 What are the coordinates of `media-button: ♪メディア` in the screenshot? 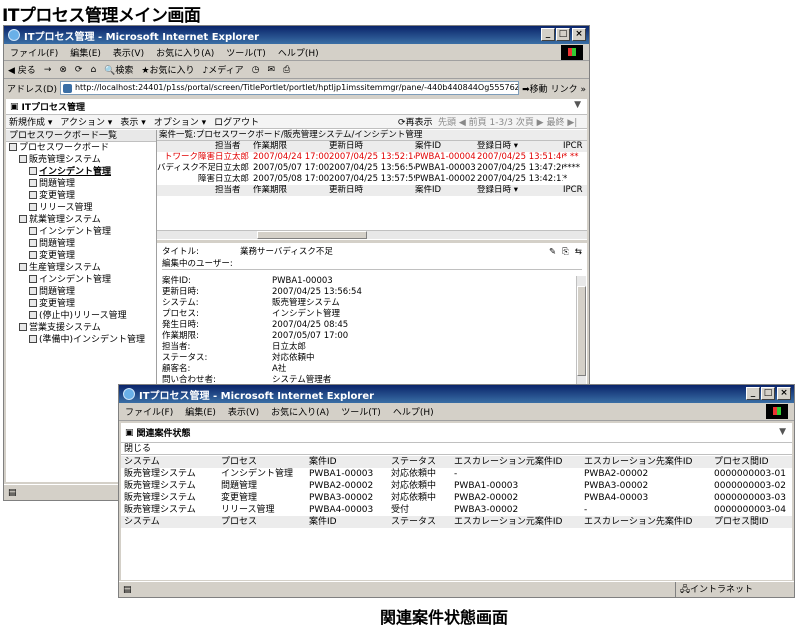 It's located at (223, 69).